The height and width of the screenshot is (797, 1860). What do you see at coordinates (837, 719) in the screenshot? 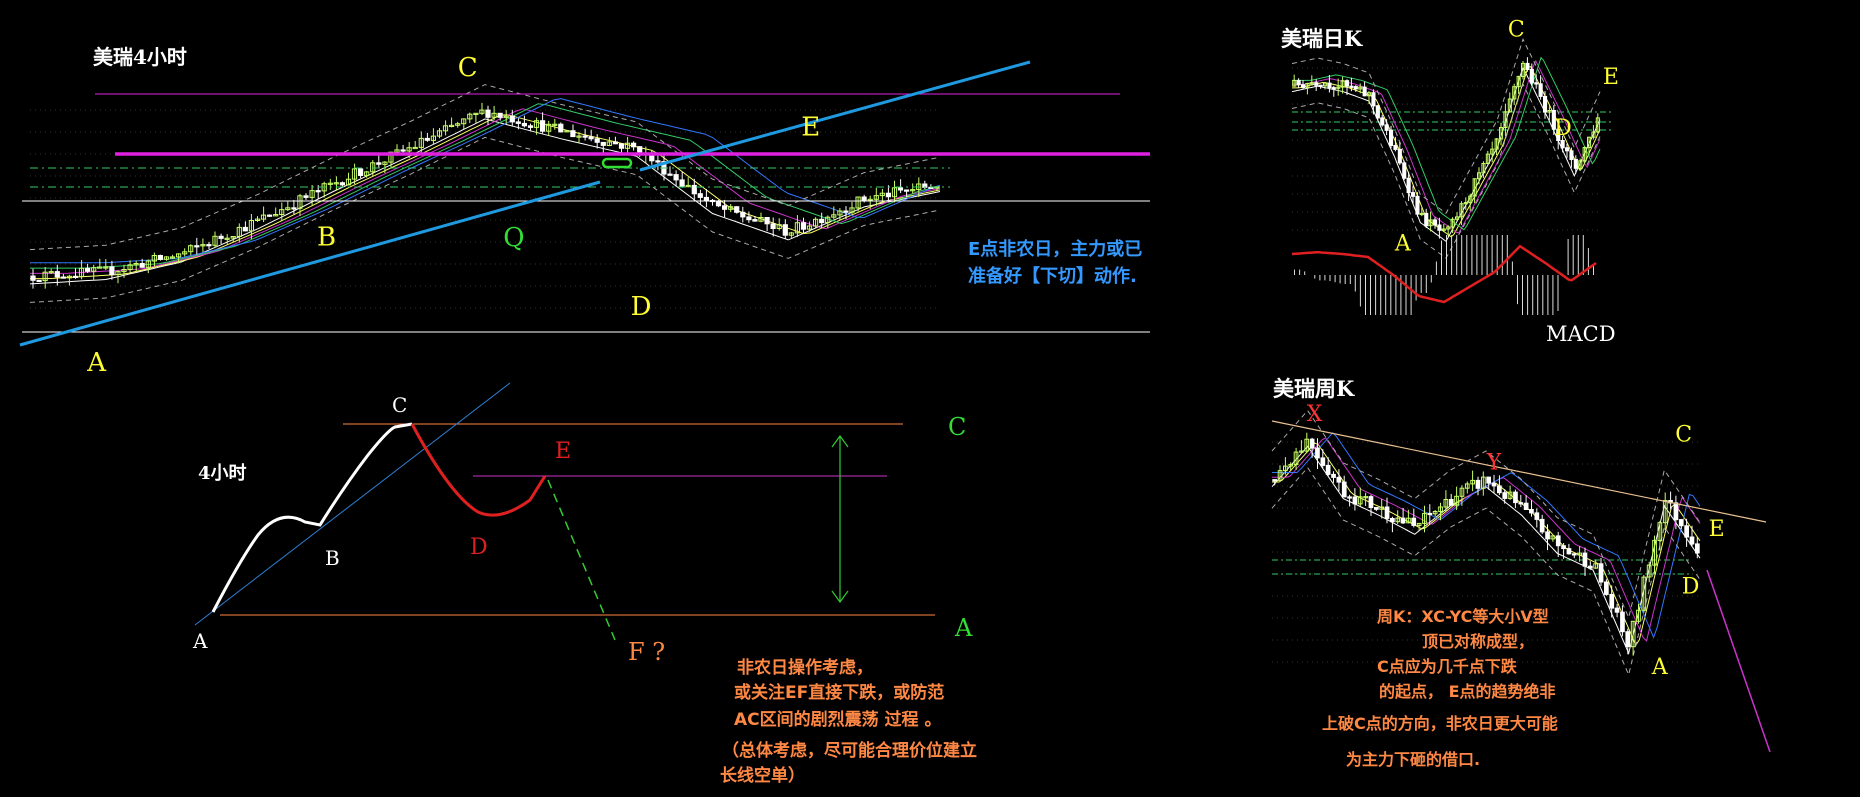
I see `schem-note-line-3: AC区间的剧烈震荡 过程 。` at bounding box center [837, 719].